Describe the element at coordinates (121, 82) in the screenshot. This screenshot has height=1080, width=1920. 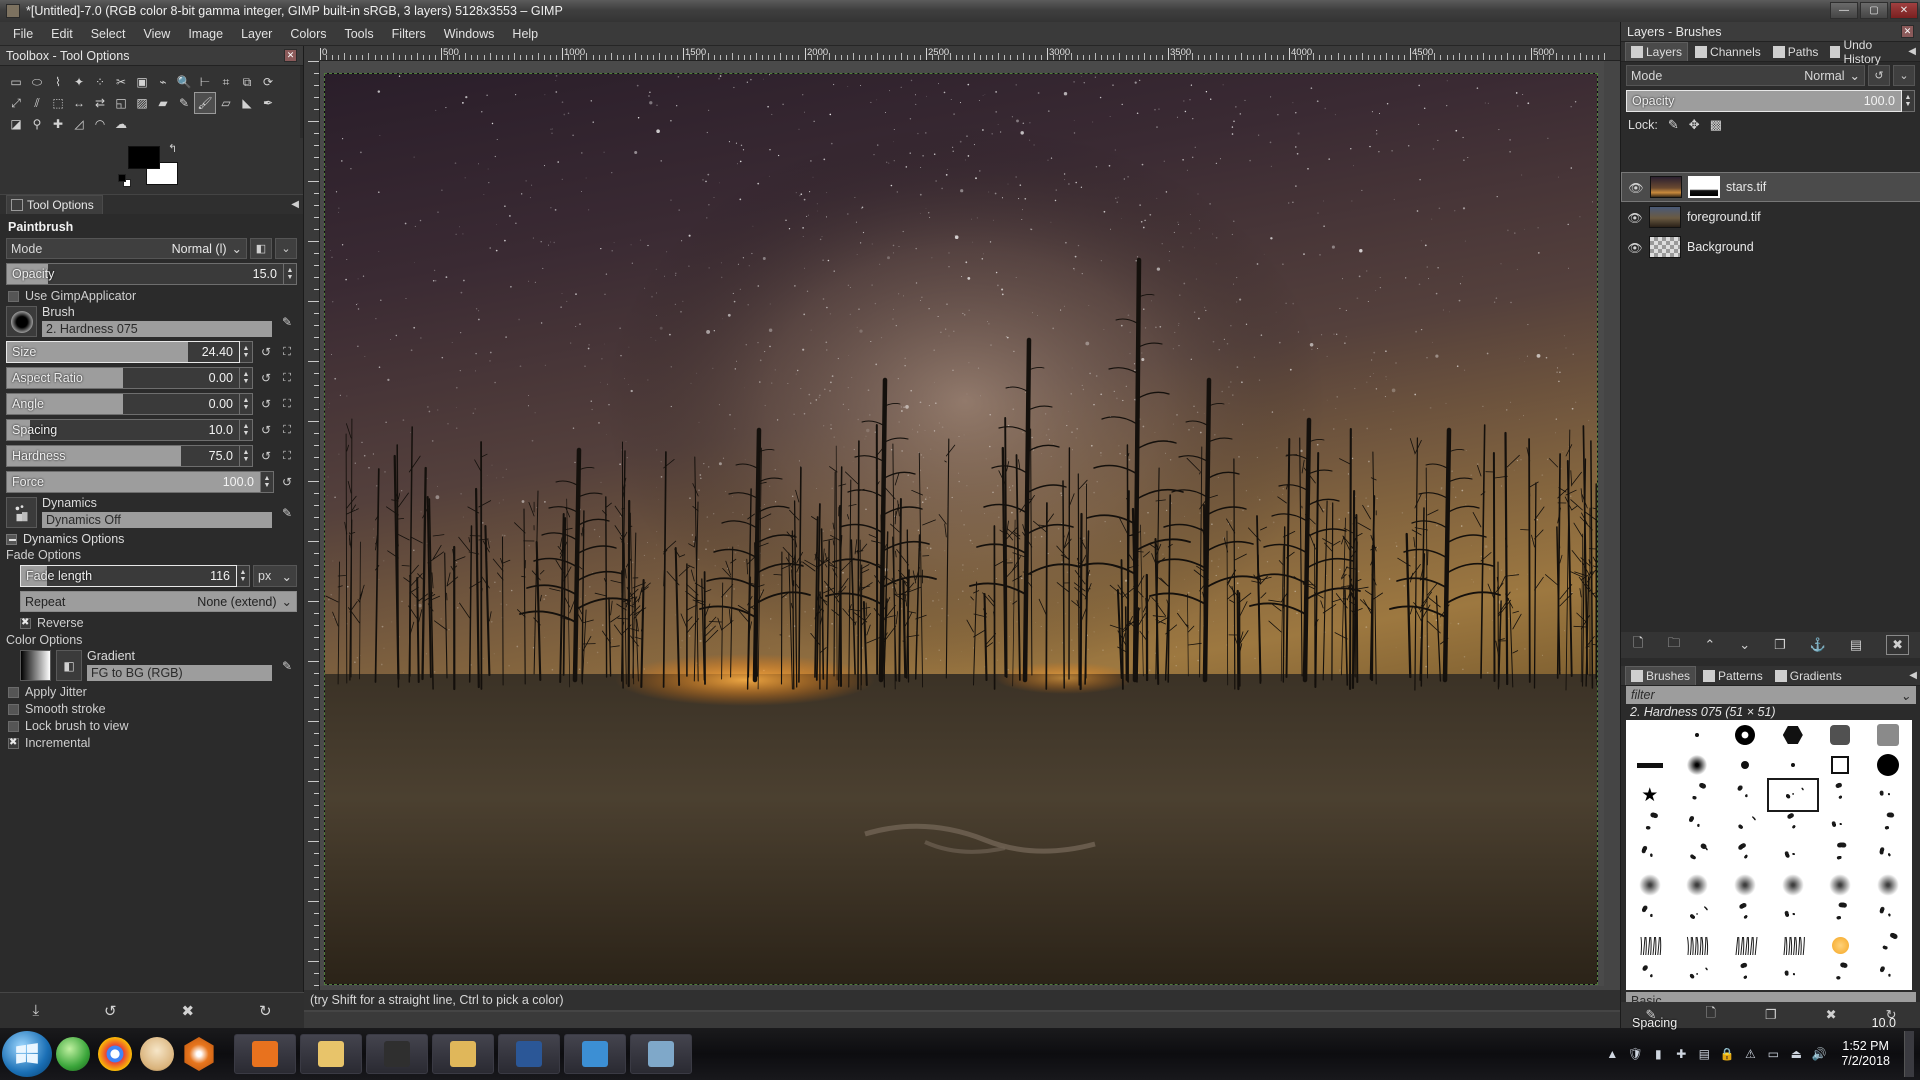
I see `scissors-select-tool: ✂` at that location.